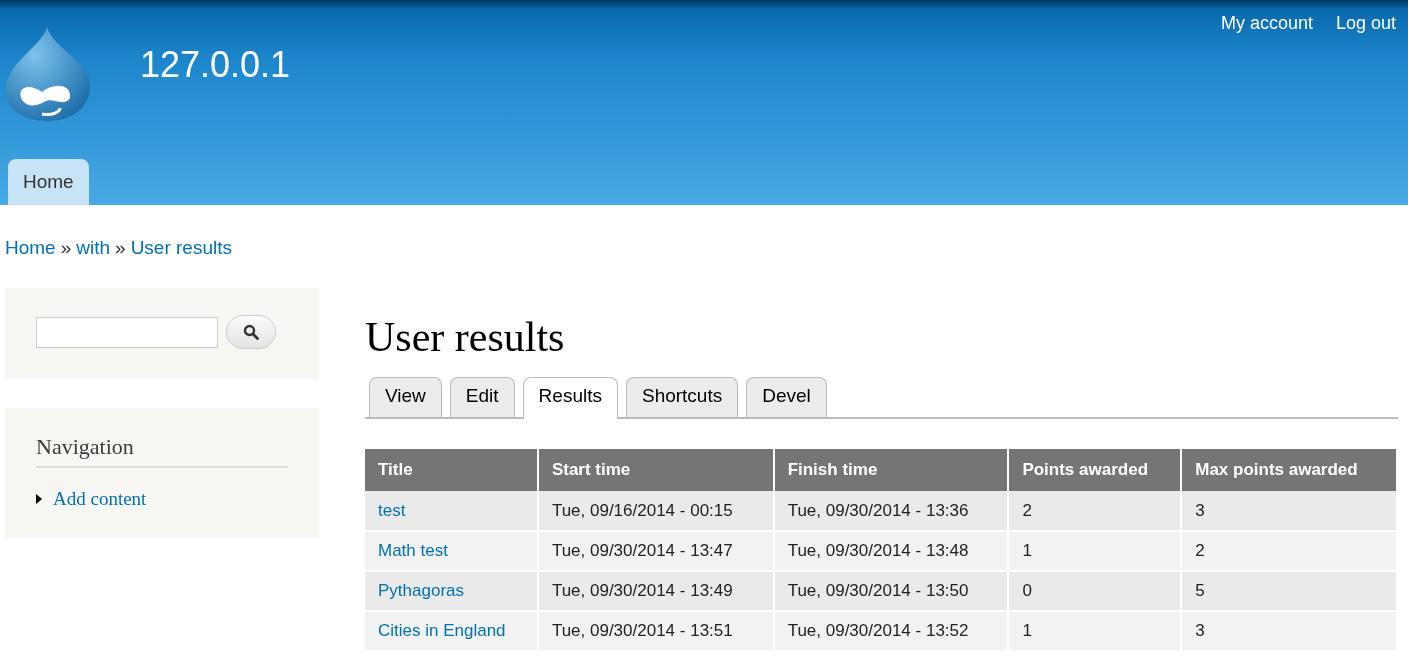  What do you see at coordinates (162, 451) in the screenshot?
I see `block-title: Navigation` at bounding box center [162, 451].